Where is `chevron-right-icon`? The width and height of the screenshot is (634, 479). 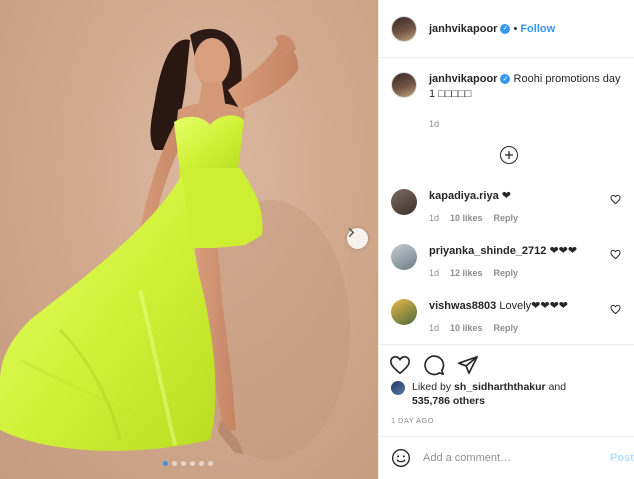 chevron-right-icon is located at coordinates (351, 232).